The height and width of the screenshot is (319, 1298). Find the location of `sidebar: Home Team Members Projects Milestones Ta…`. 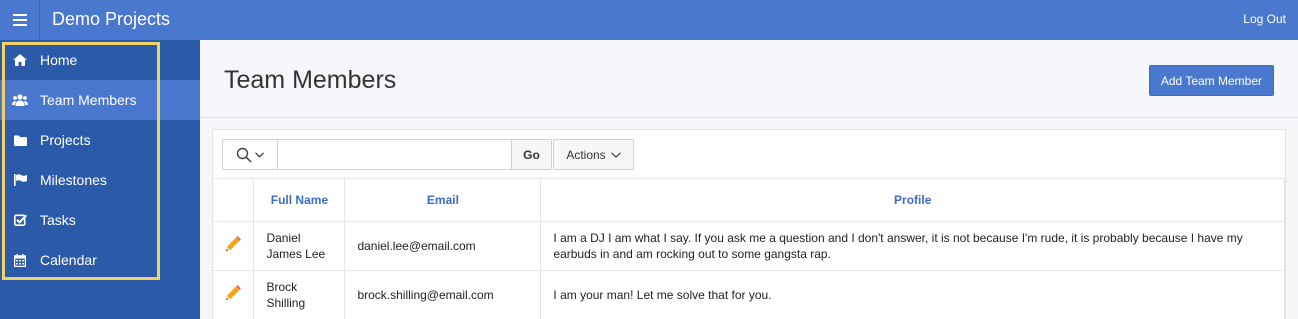

sidebar: Home Team Members Projects Milestones Ta… is located at coordinates (100, 179).